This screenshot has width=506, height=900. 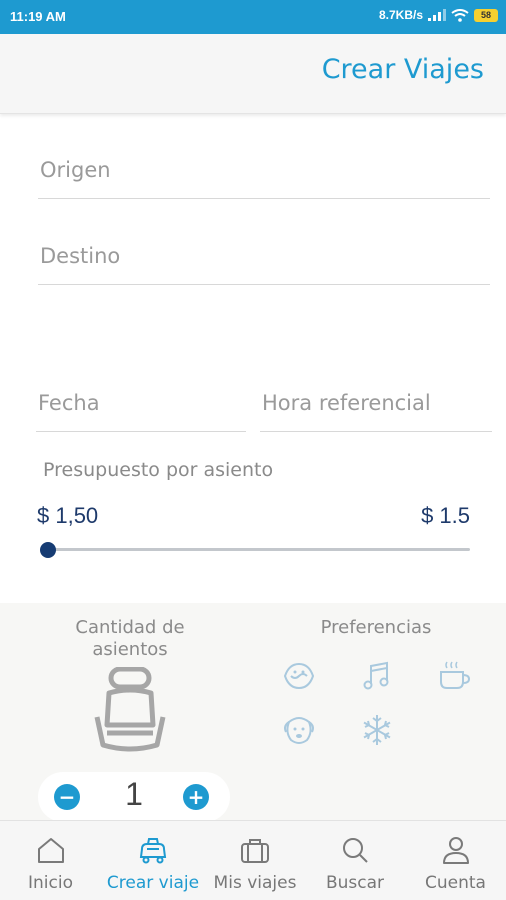 I want to click on increment-seats-button: +, so click(x=196, y=797).